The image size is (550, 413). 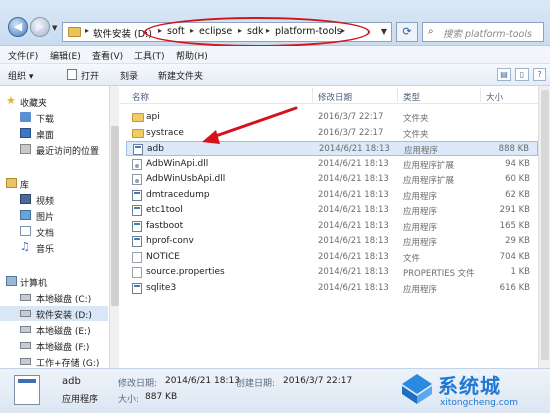 What do you see at coordinates (11, 183) in the screenshot?
I see `library-icon` at bounding box center [11, 183].